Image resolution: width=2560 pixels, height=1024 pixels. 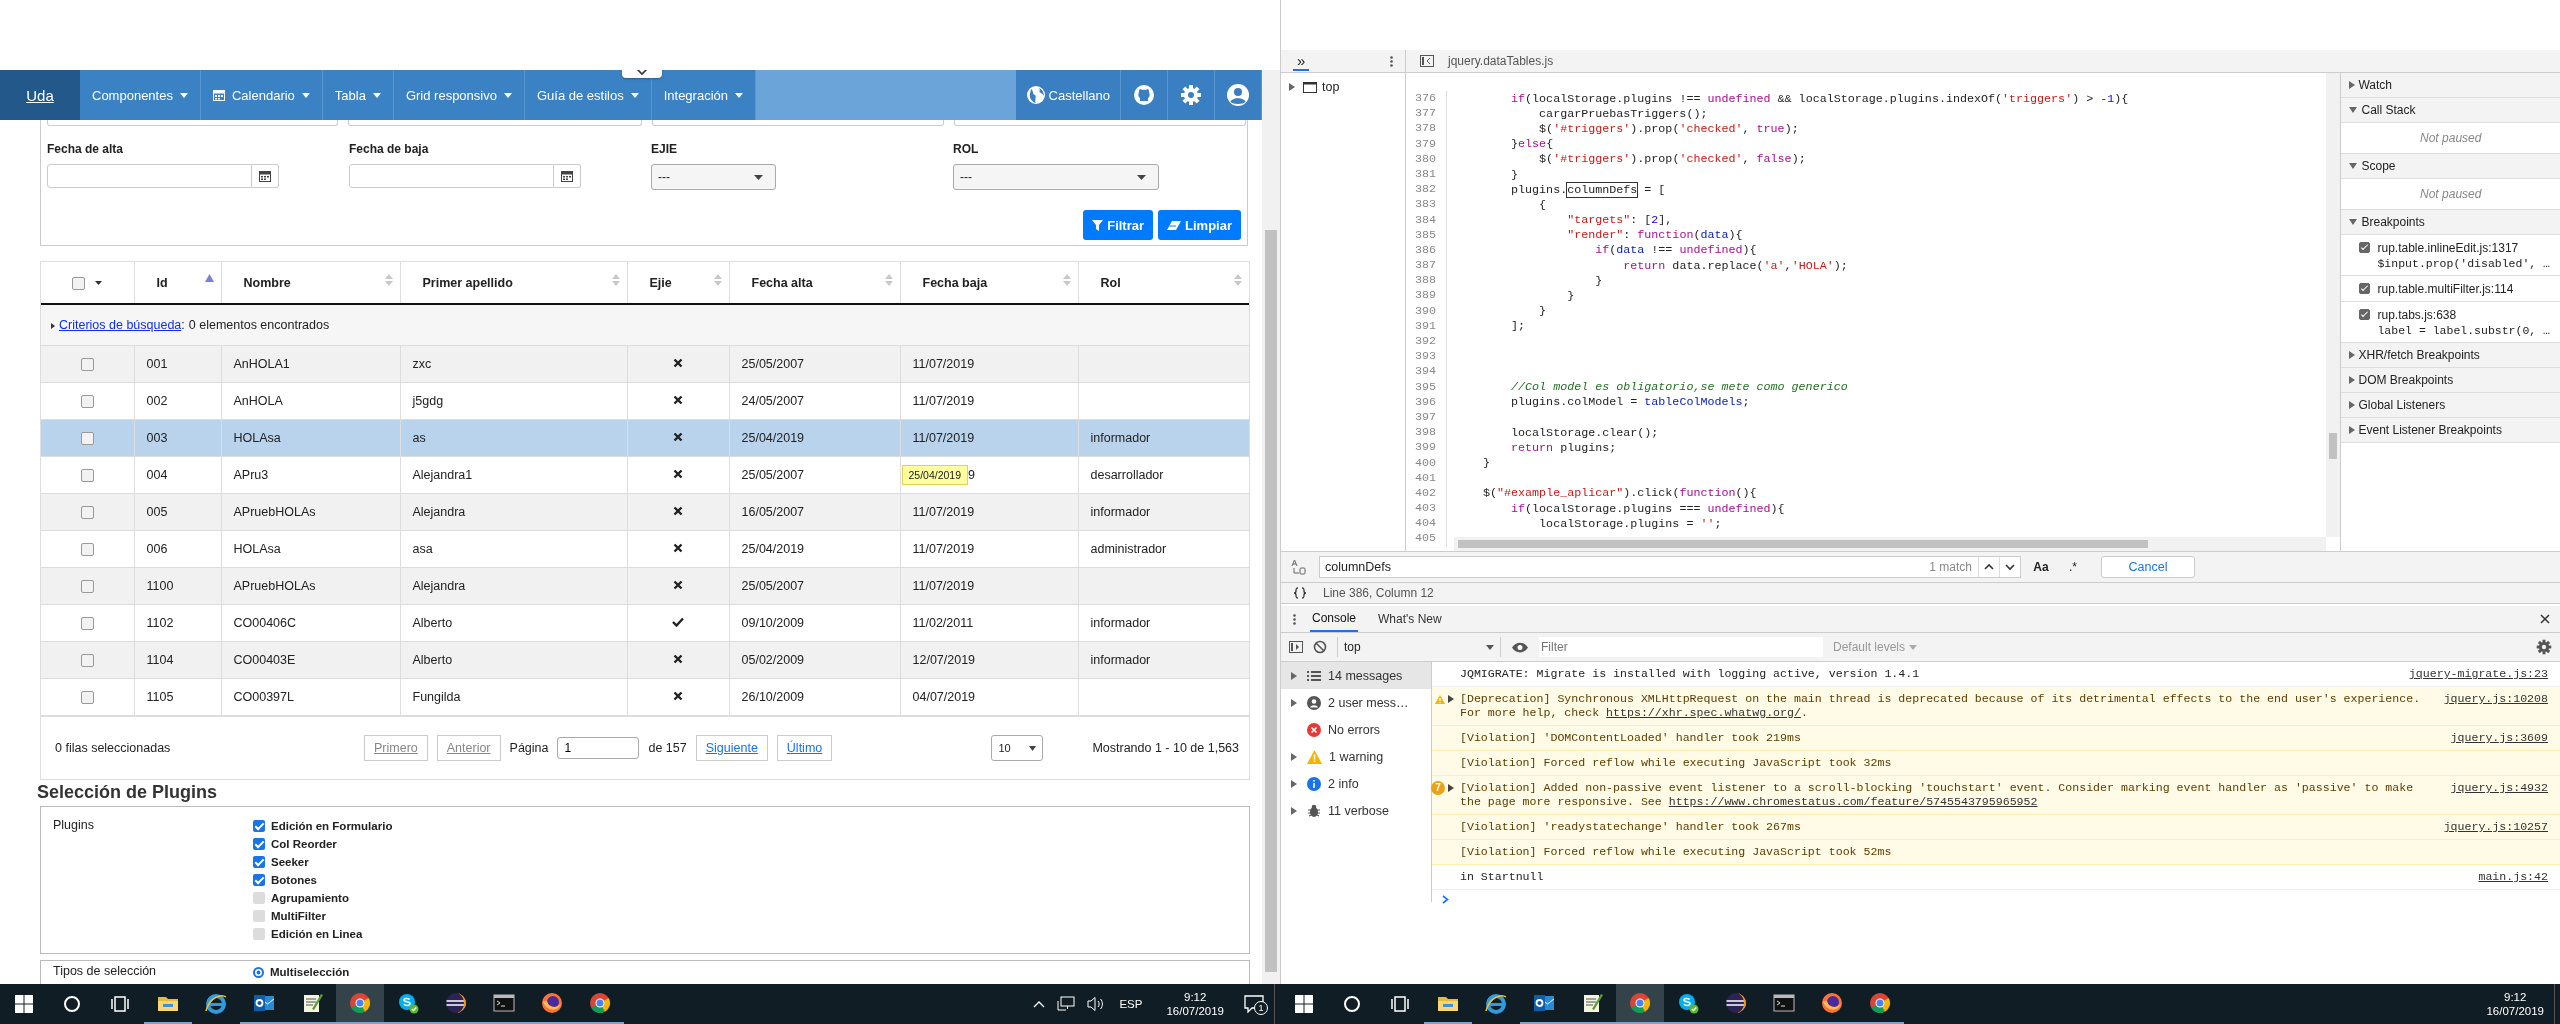 What do you see at coordinates (1681, 647) in the screenshot?
I see `filter-field: Filter` at bounding box center [1681, 647].